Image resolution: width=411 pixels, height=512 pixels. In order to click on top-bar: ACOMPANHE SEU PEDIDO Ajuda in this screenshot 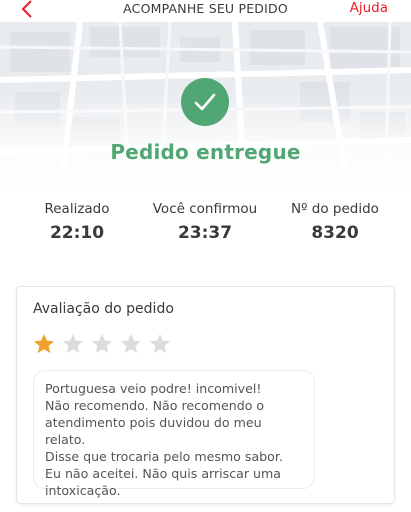, I will do `click(205, 11)`.